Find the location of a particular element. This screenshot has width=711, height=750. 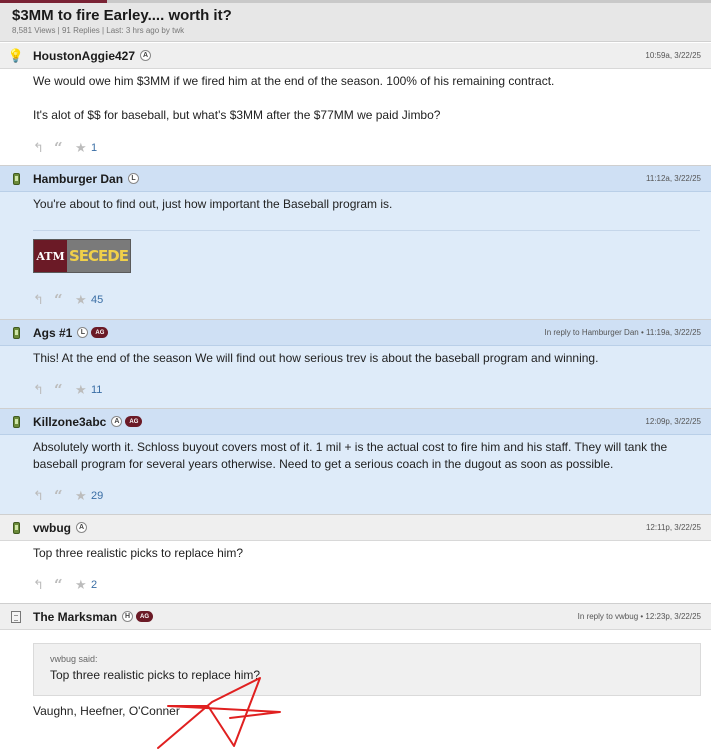

username: Killzone3abc is located at coordinates (69, 422).